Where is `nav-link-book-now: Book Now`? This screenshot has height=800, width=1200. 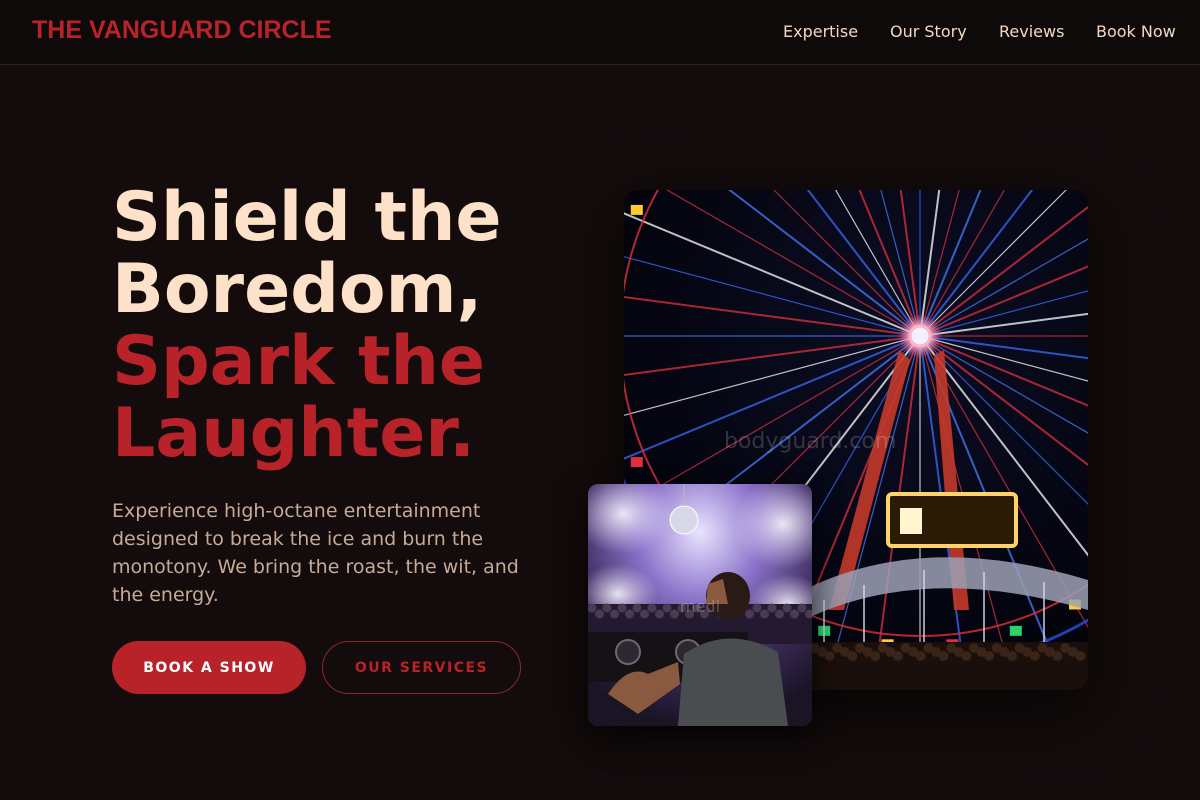
nav-link-book-now: Book Now is located at coordinates (1136, 31).